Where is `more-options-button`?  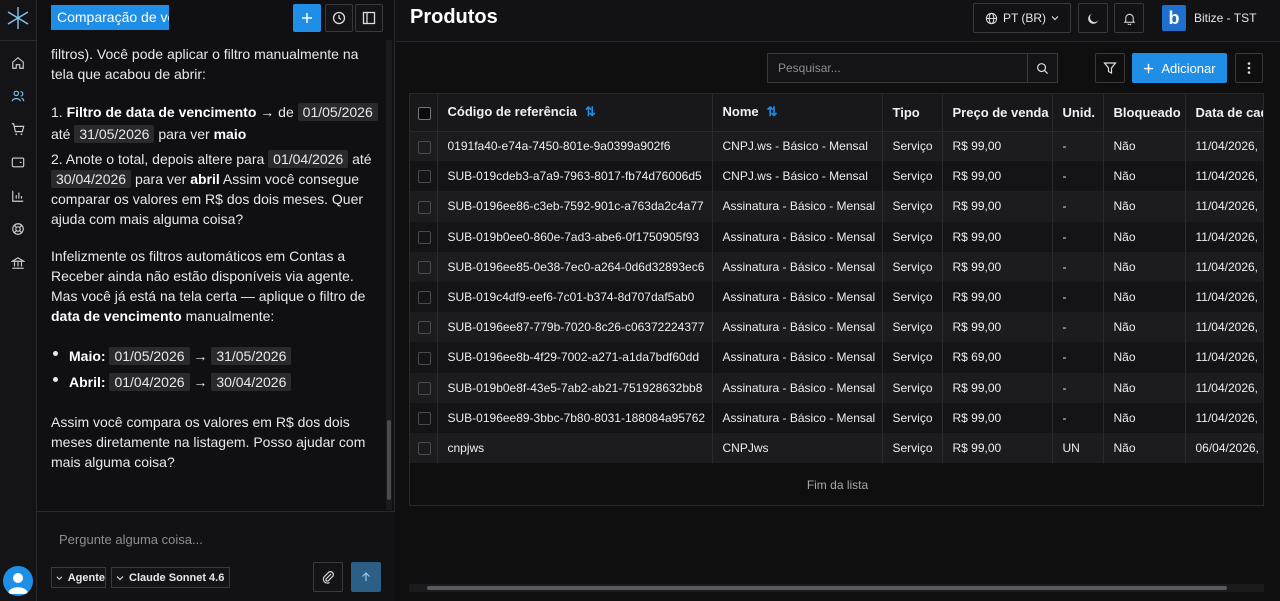
more-options-button is located at coordinates (1249, 68).